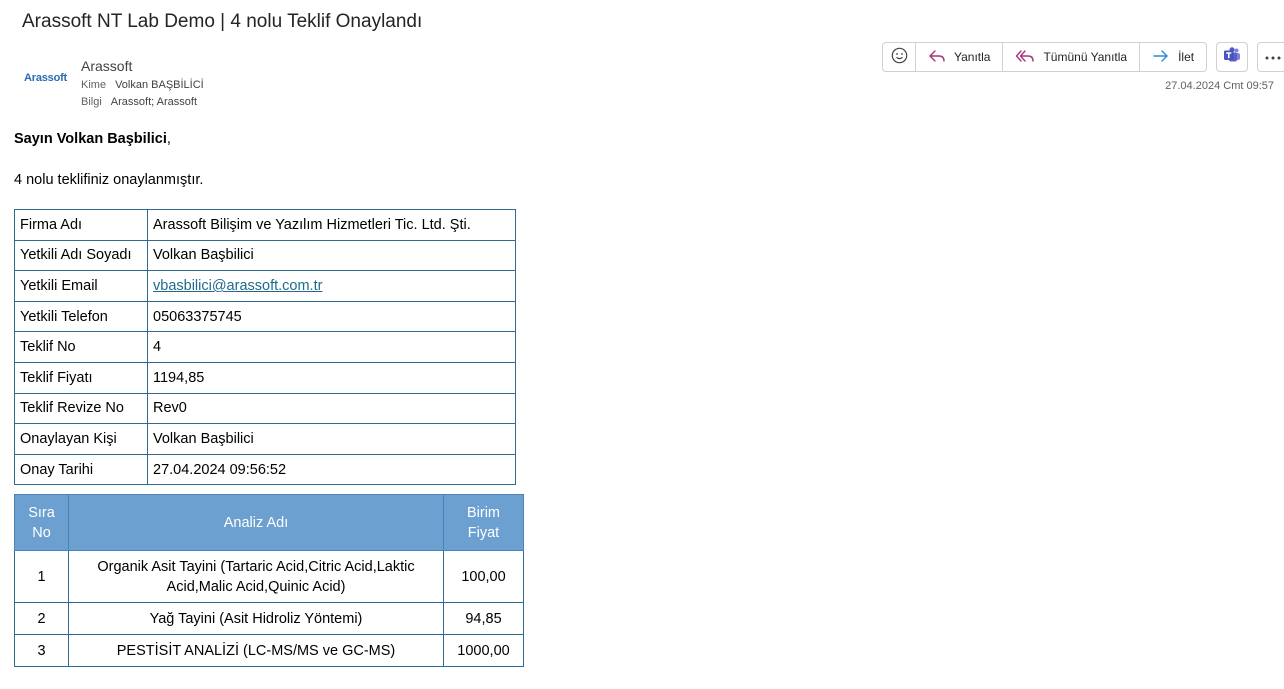  I want to click on info-label: Teklif Fiyatı, so click(81, 377).